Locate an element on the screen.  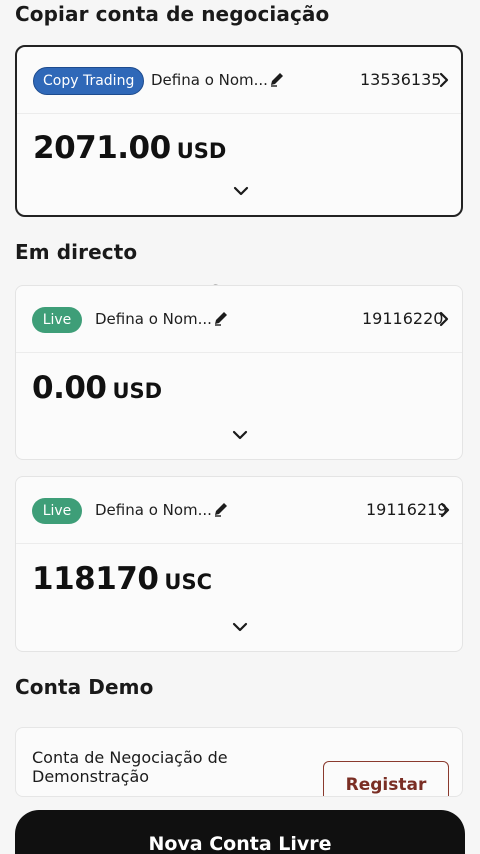
account-card-header: Live Defina o Nom... 19116219 is located at coordinates (239, 510).